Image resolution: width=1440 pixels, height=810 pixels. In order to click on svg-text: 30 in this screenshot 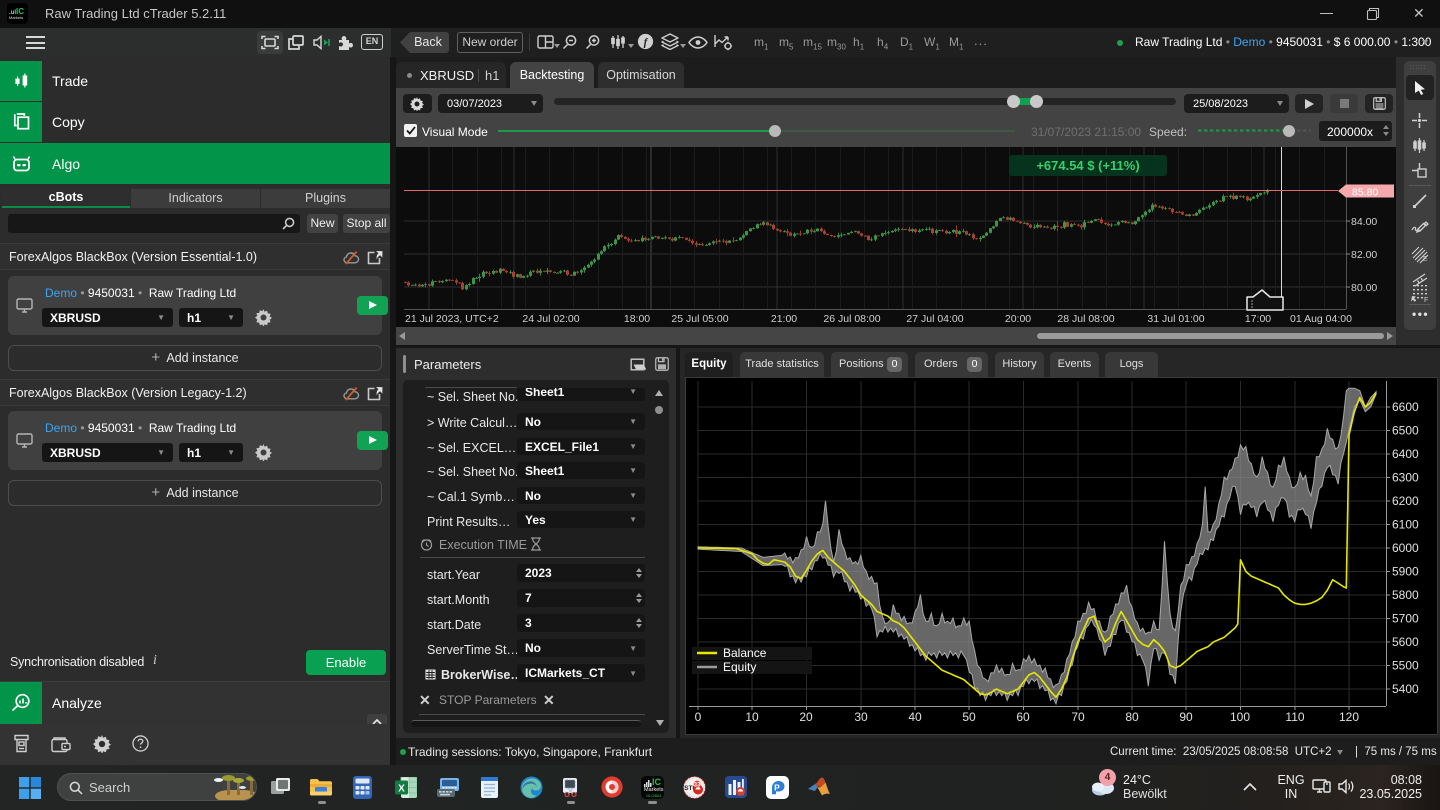, I will do `click(861, 717)`.